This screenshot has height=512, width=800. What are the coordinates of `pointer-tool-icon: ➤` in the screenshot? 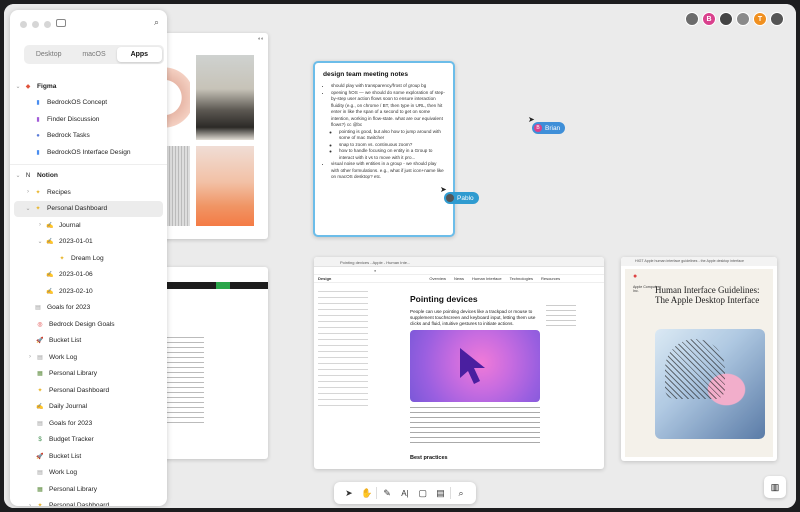 It's located at (349, 493).